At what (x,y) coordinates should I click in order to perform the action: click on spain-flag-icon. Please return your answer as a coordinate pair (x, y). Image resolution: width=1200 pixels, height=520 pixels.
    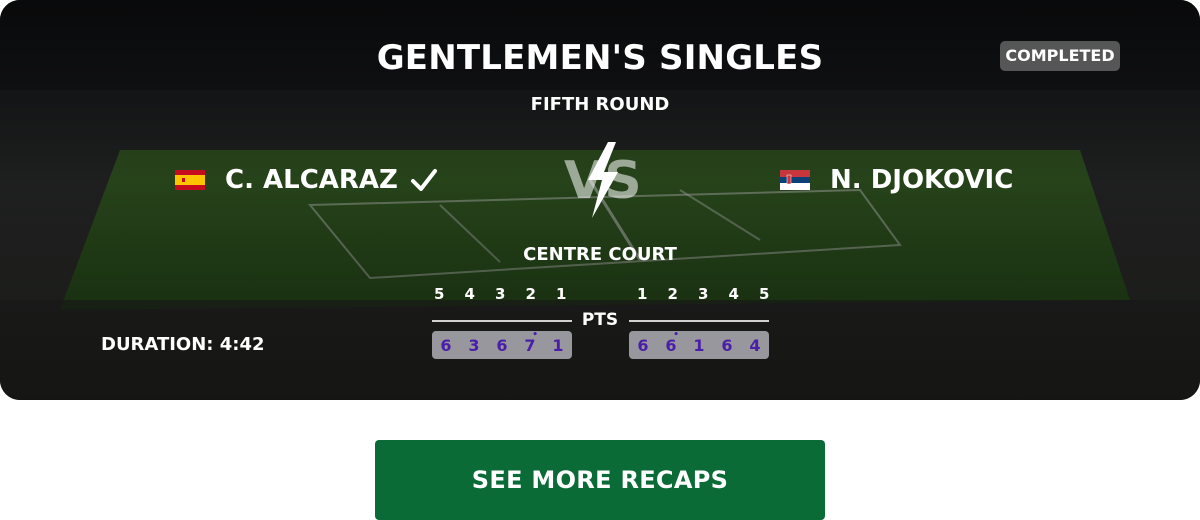
    Looking at the image, I should click on (190, 180).